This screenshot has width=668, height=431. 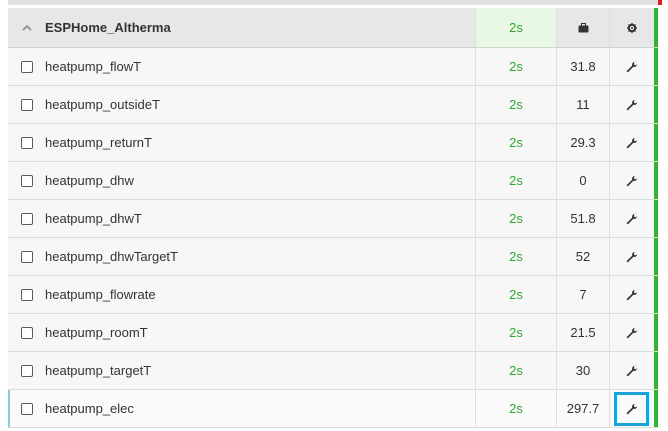 I want to click on device-header-row: ESPHome_Altherma 2s, so click(x=333, y=28).